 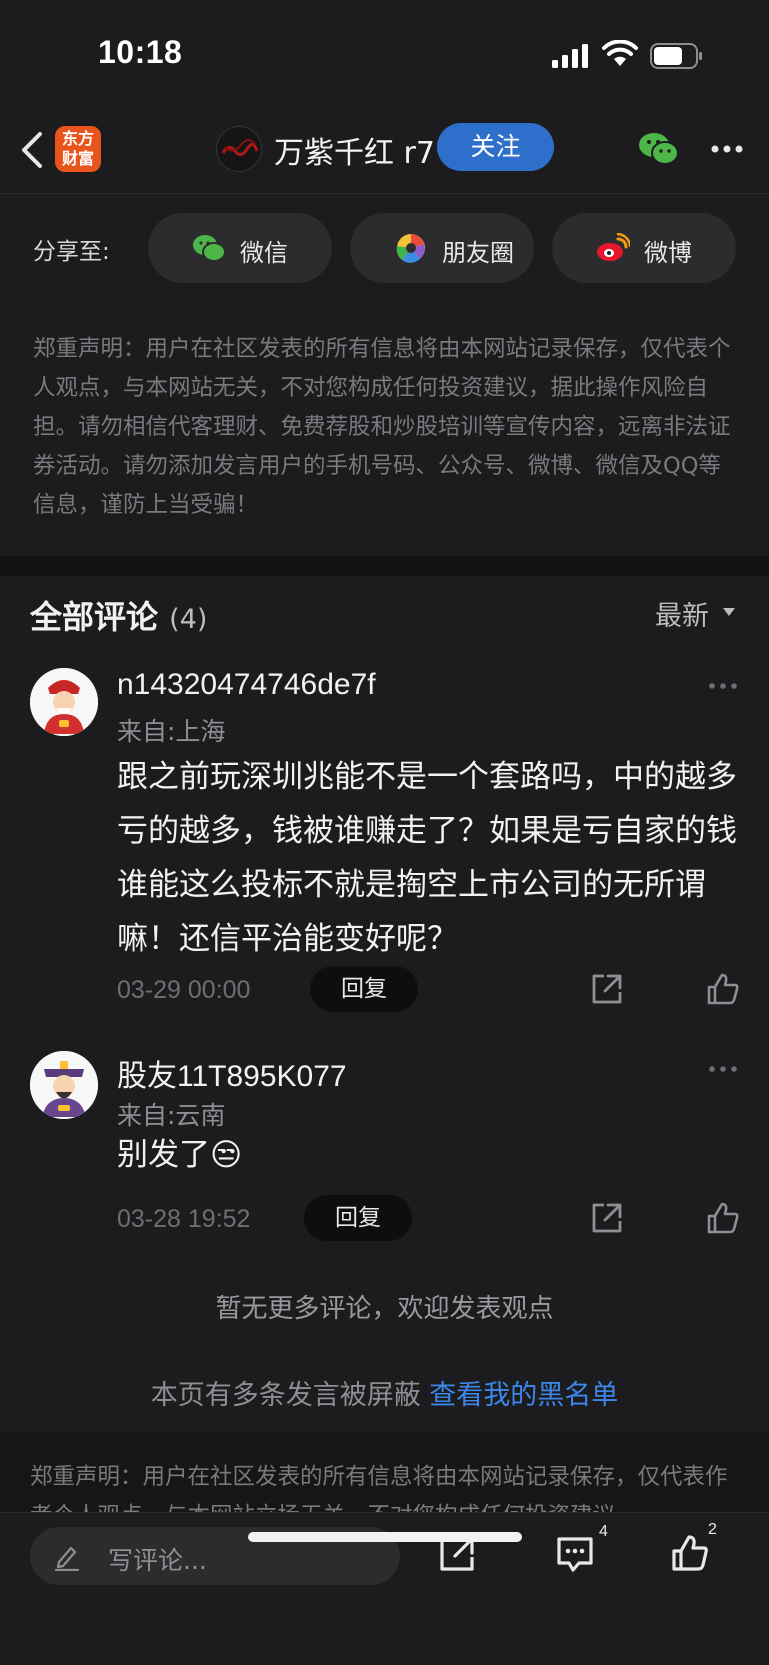 I want to click on nav-bar: 东方财富 万紫千红 r7 关注, so click(x=384, y=152).